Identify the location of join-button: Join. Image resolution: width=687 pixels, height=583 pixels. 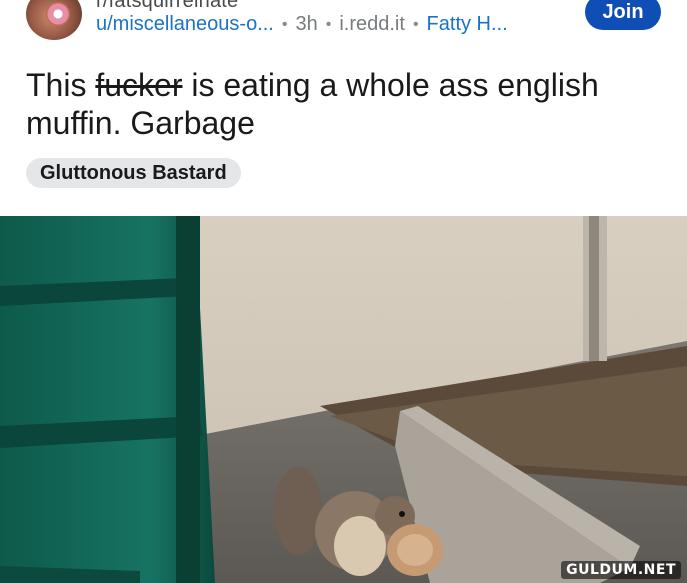
(623, 15).